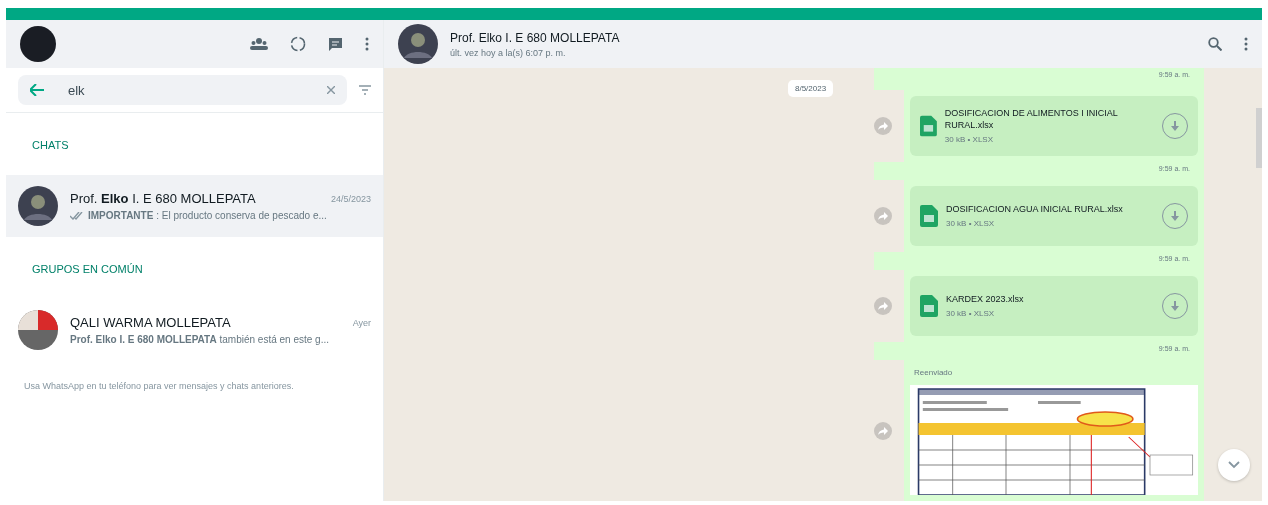  Describe the element at coordinates (38, 330) in the screenshot. I see `group-avatar` at that location.